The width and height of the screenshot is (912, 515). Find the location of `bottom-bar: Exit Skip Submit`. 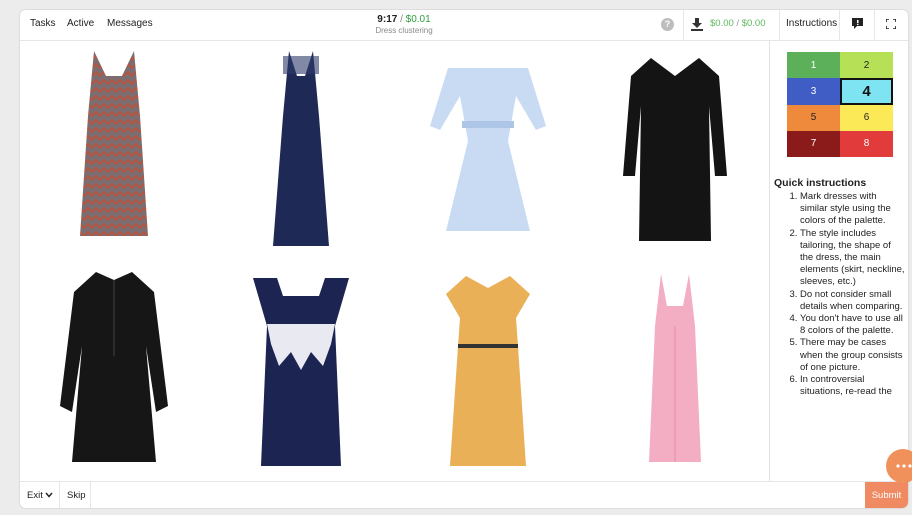

bottom-bar: Exit Skip Submit is located at coordinates (464, 494).